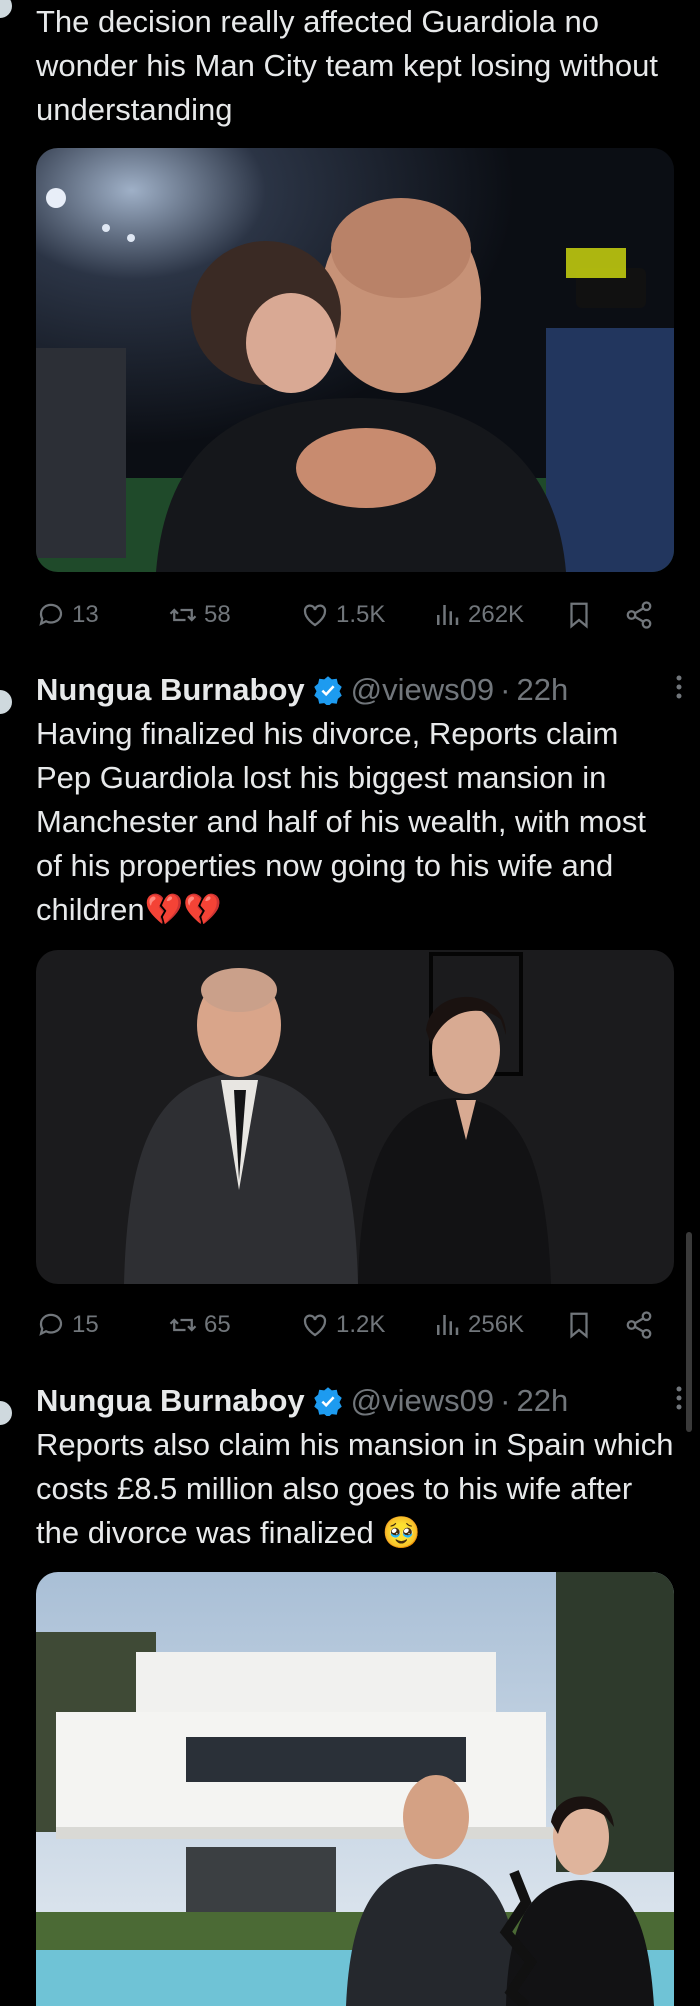  Describe the element at coordinates (67, 615) in the screenshot. I see `reply-button: 13` at that location.